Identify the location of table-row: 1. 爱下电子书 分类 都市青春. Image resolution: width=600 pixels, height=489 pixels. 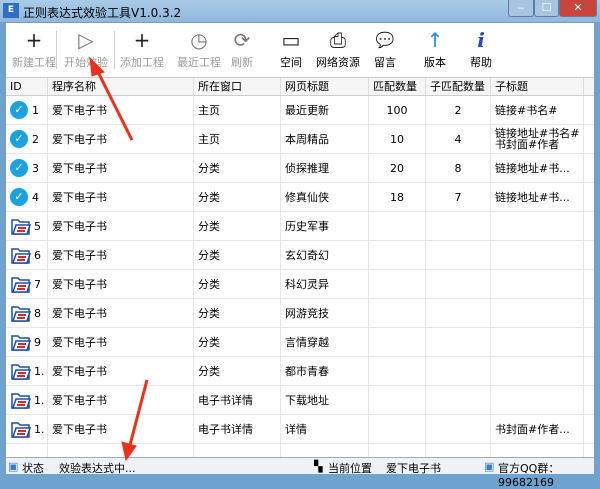
(300, 371).